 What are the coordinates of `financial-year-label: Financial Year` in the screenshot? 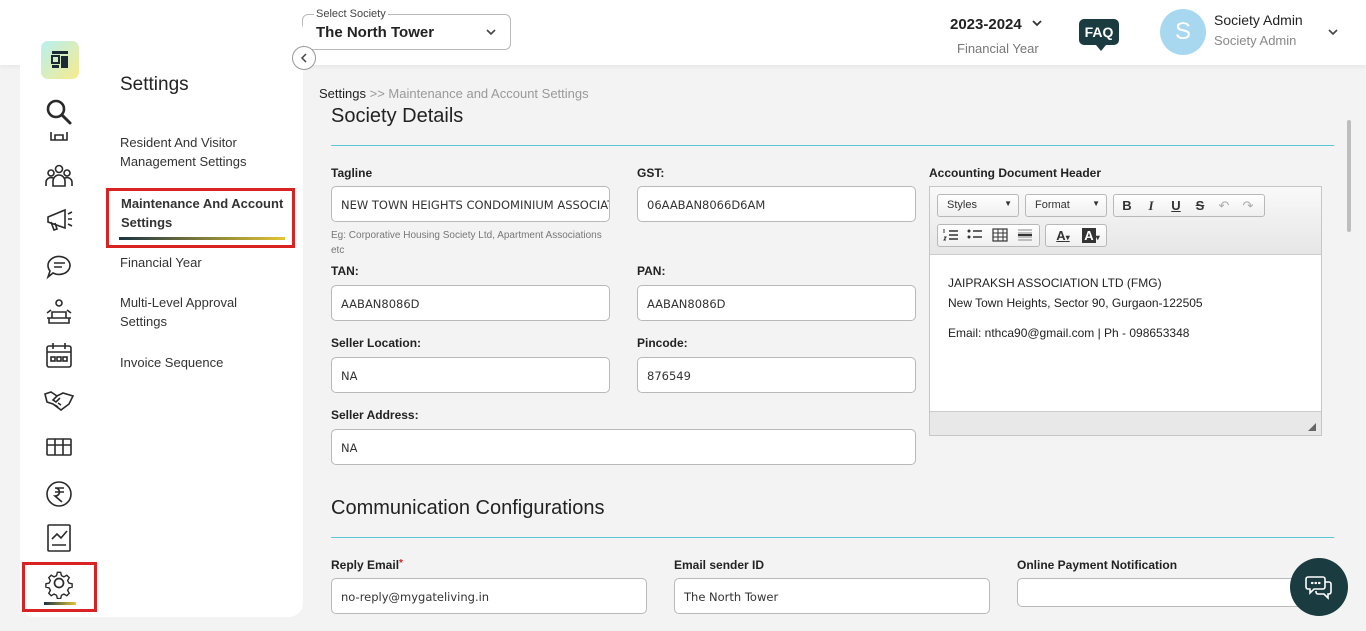 It's located at (998, 48).